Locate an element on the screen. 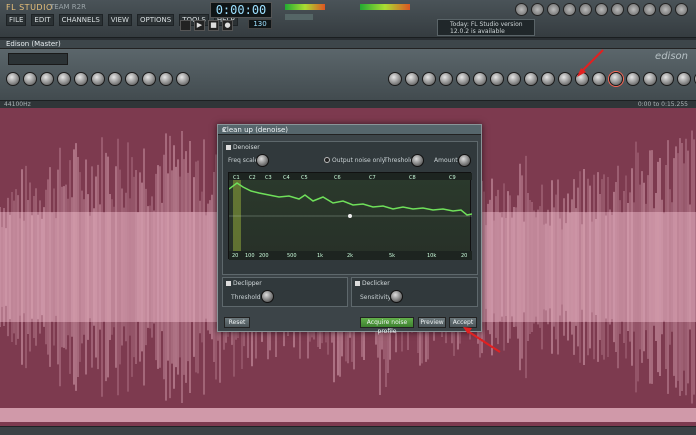 The height and width of the screenshot is (435, 696). spectral-icon is located at coordinates (565, 79).